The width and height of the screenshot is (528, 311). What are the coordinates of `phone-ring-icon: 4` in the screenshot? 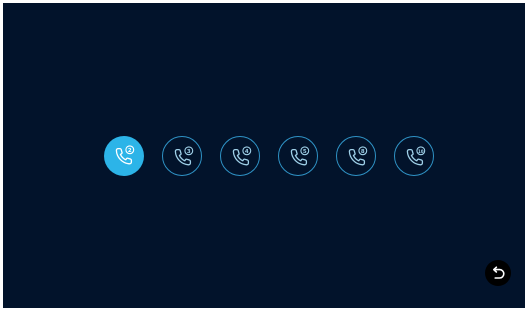 It's located at (242, 156).